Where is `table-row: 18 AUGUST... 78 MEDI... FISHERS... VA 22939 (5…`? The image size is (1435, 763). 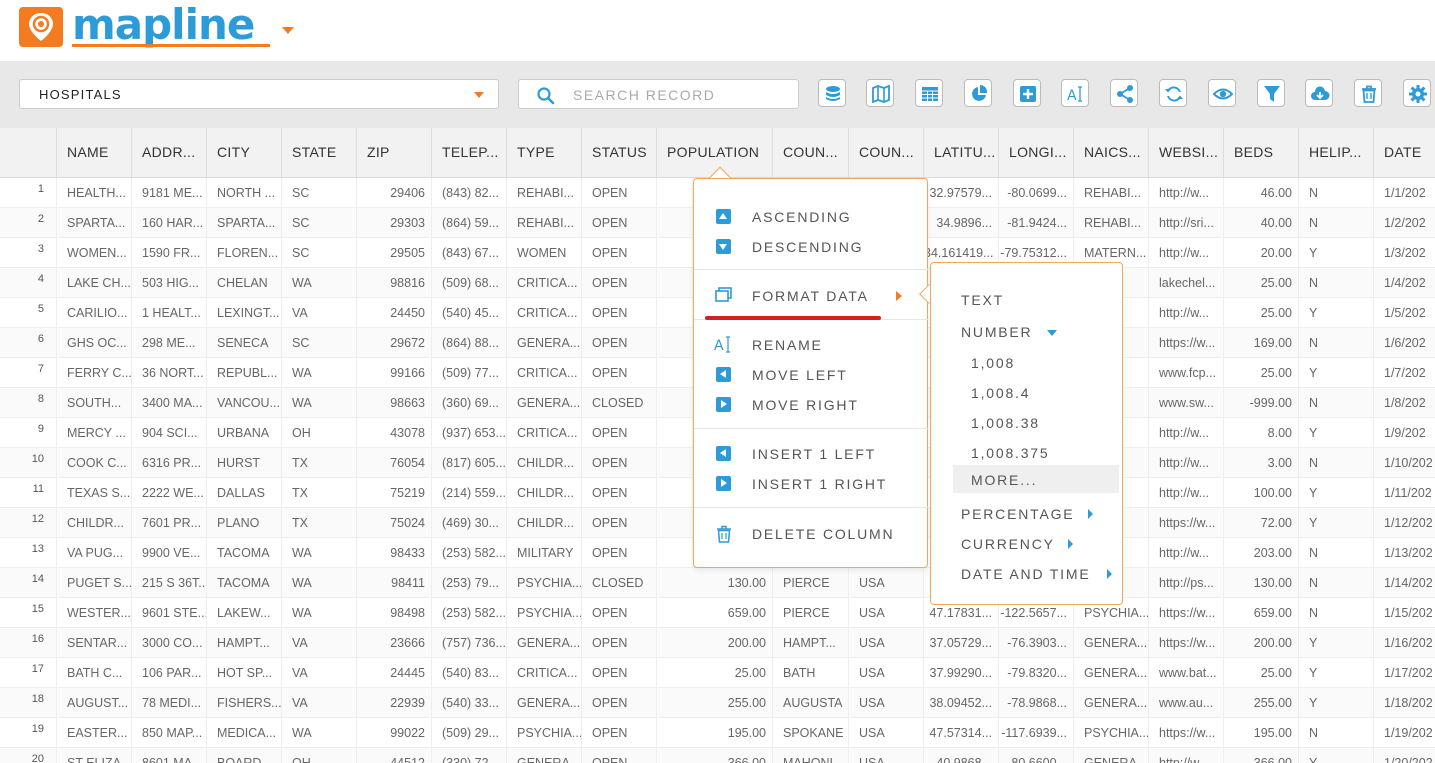
table-row: 18 AUGUST... 78 MEDI... FISHERS... VA 22939 (5… is located at coordinates (717, 703).